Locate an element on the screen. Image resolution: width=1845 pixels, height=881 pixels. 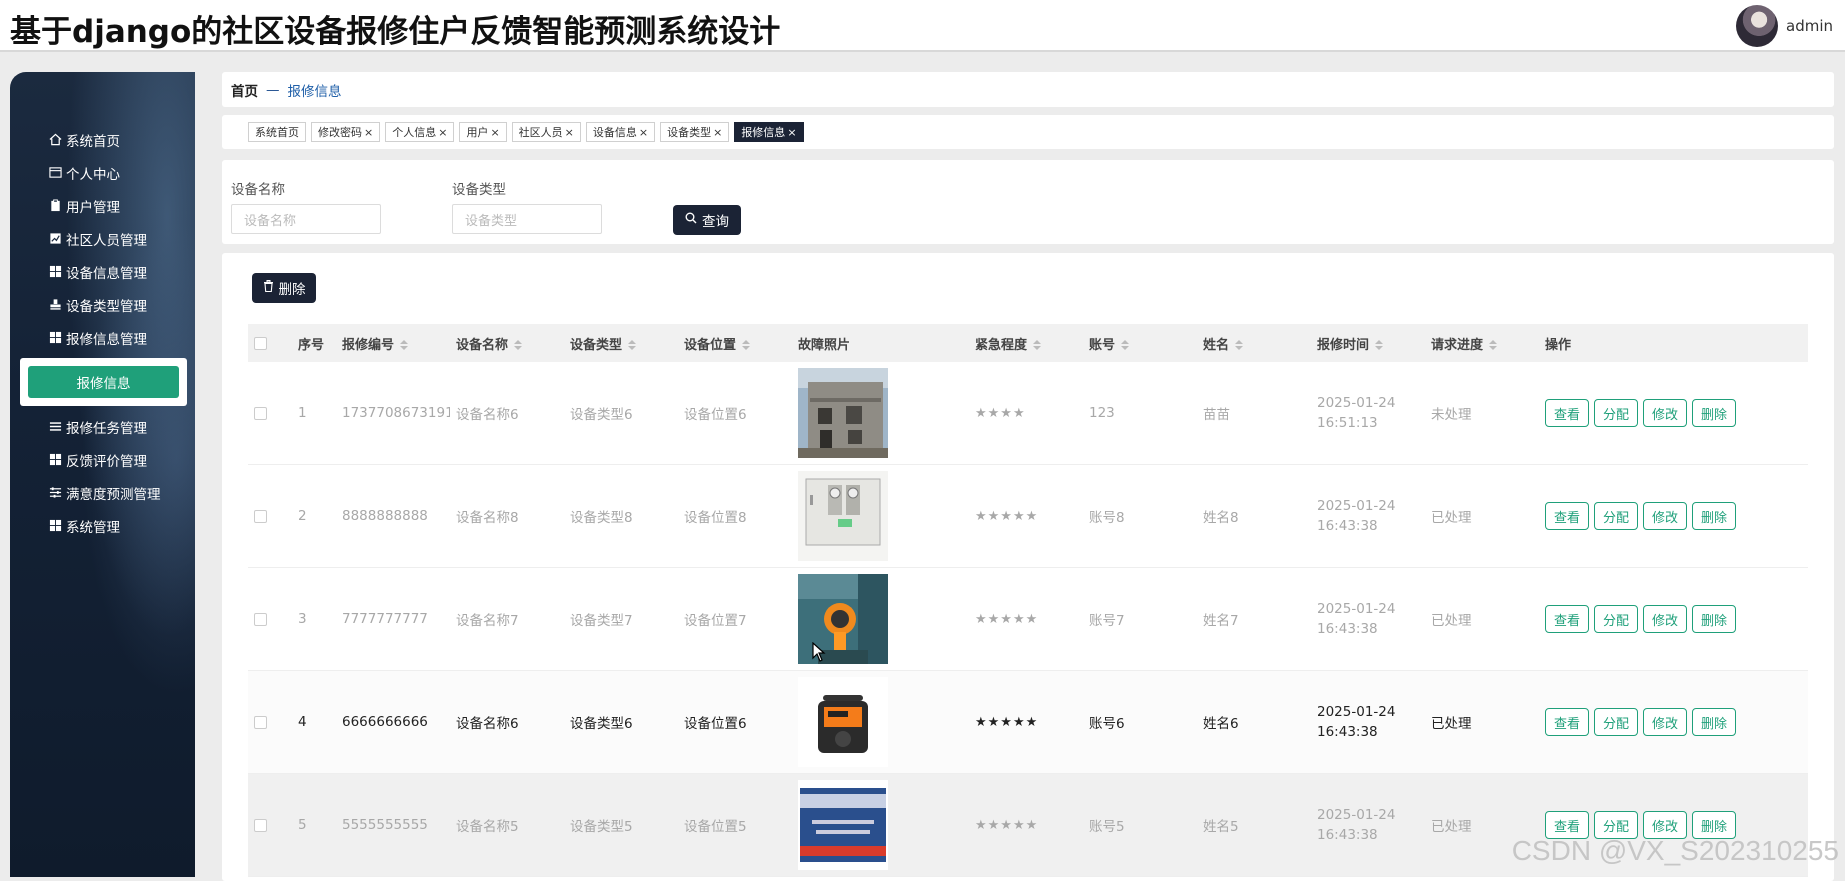
breadcrumb-home: 首页 is located at coordinates (244, 90).